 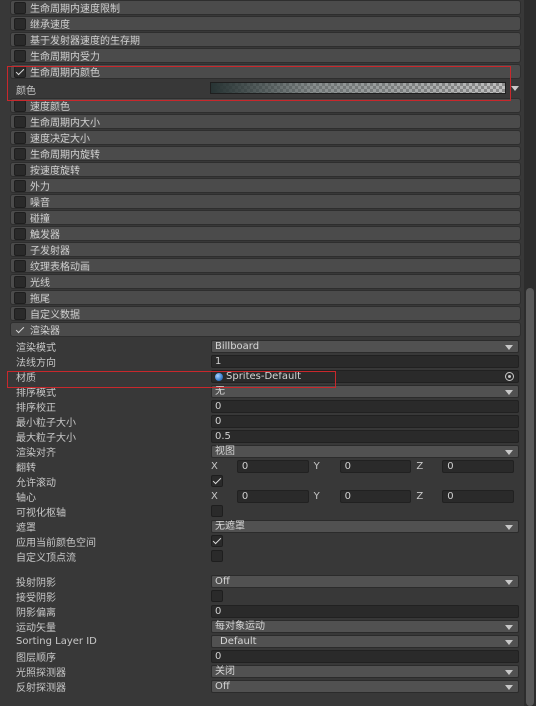 What do you see at coordinates (365, 361) in the screenshot?
I see `normal-direction-field: 1` at bounding box center [365, 361].